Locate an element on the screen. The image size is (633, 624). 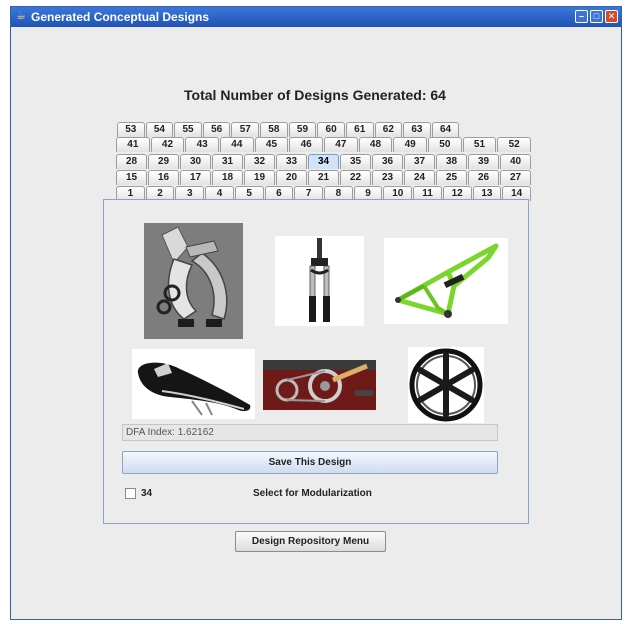
tab-54: 54 is located at coordinates (159, 129).